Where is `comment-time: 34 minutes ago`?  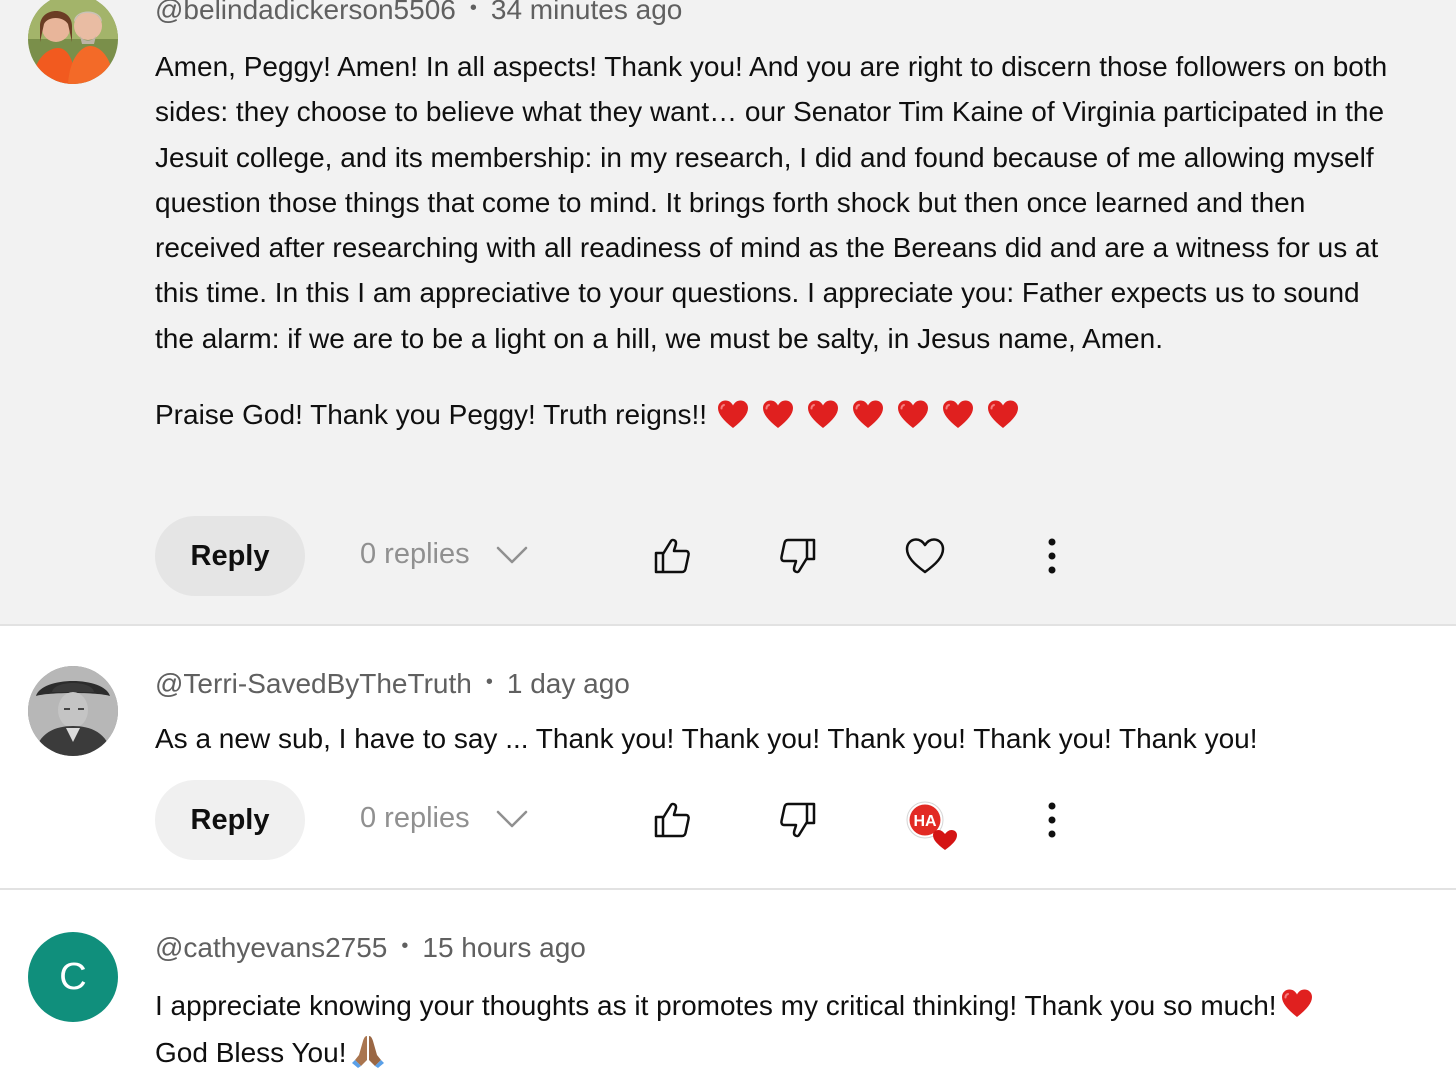
comment-time: 34 minutes ago is located at coordinates (586, 12).